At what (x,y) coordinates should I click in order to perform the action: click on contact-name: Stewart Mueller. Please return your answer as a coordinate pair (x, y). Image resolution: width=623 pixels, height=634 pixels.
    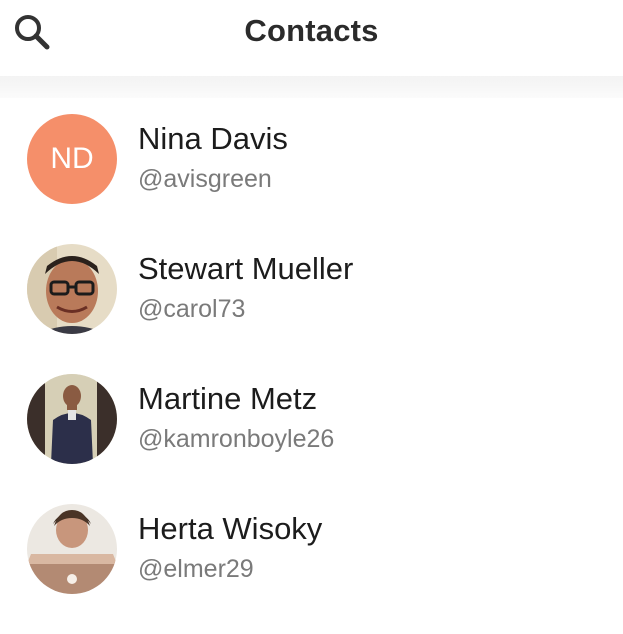
    Looking at the image, I should click on (246, 268).